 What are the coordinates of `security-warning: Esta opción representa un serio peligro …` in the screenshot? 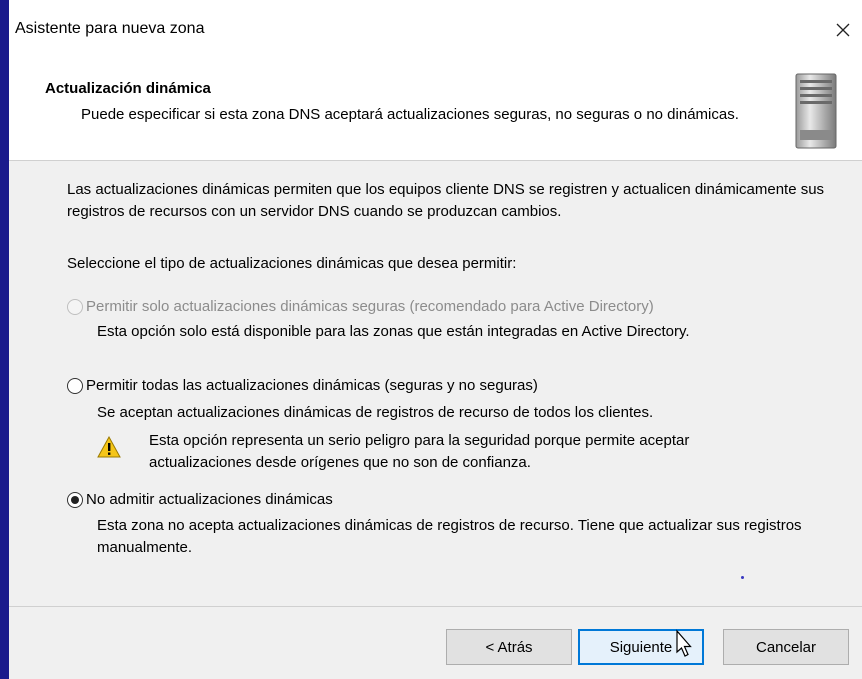 It's located at (457, 449).